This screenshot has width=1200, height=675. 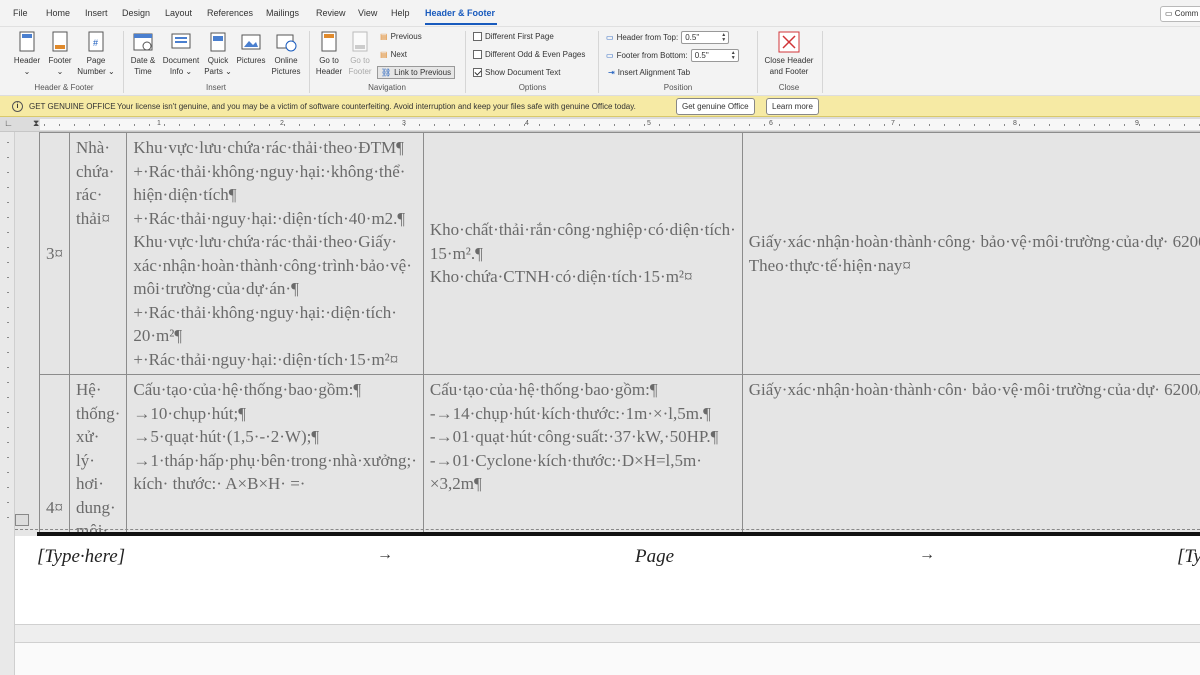 What do you see at coordinates (17, 106) in the screenshot?
I see `info-icon: i` at bounding box center [17, 106].